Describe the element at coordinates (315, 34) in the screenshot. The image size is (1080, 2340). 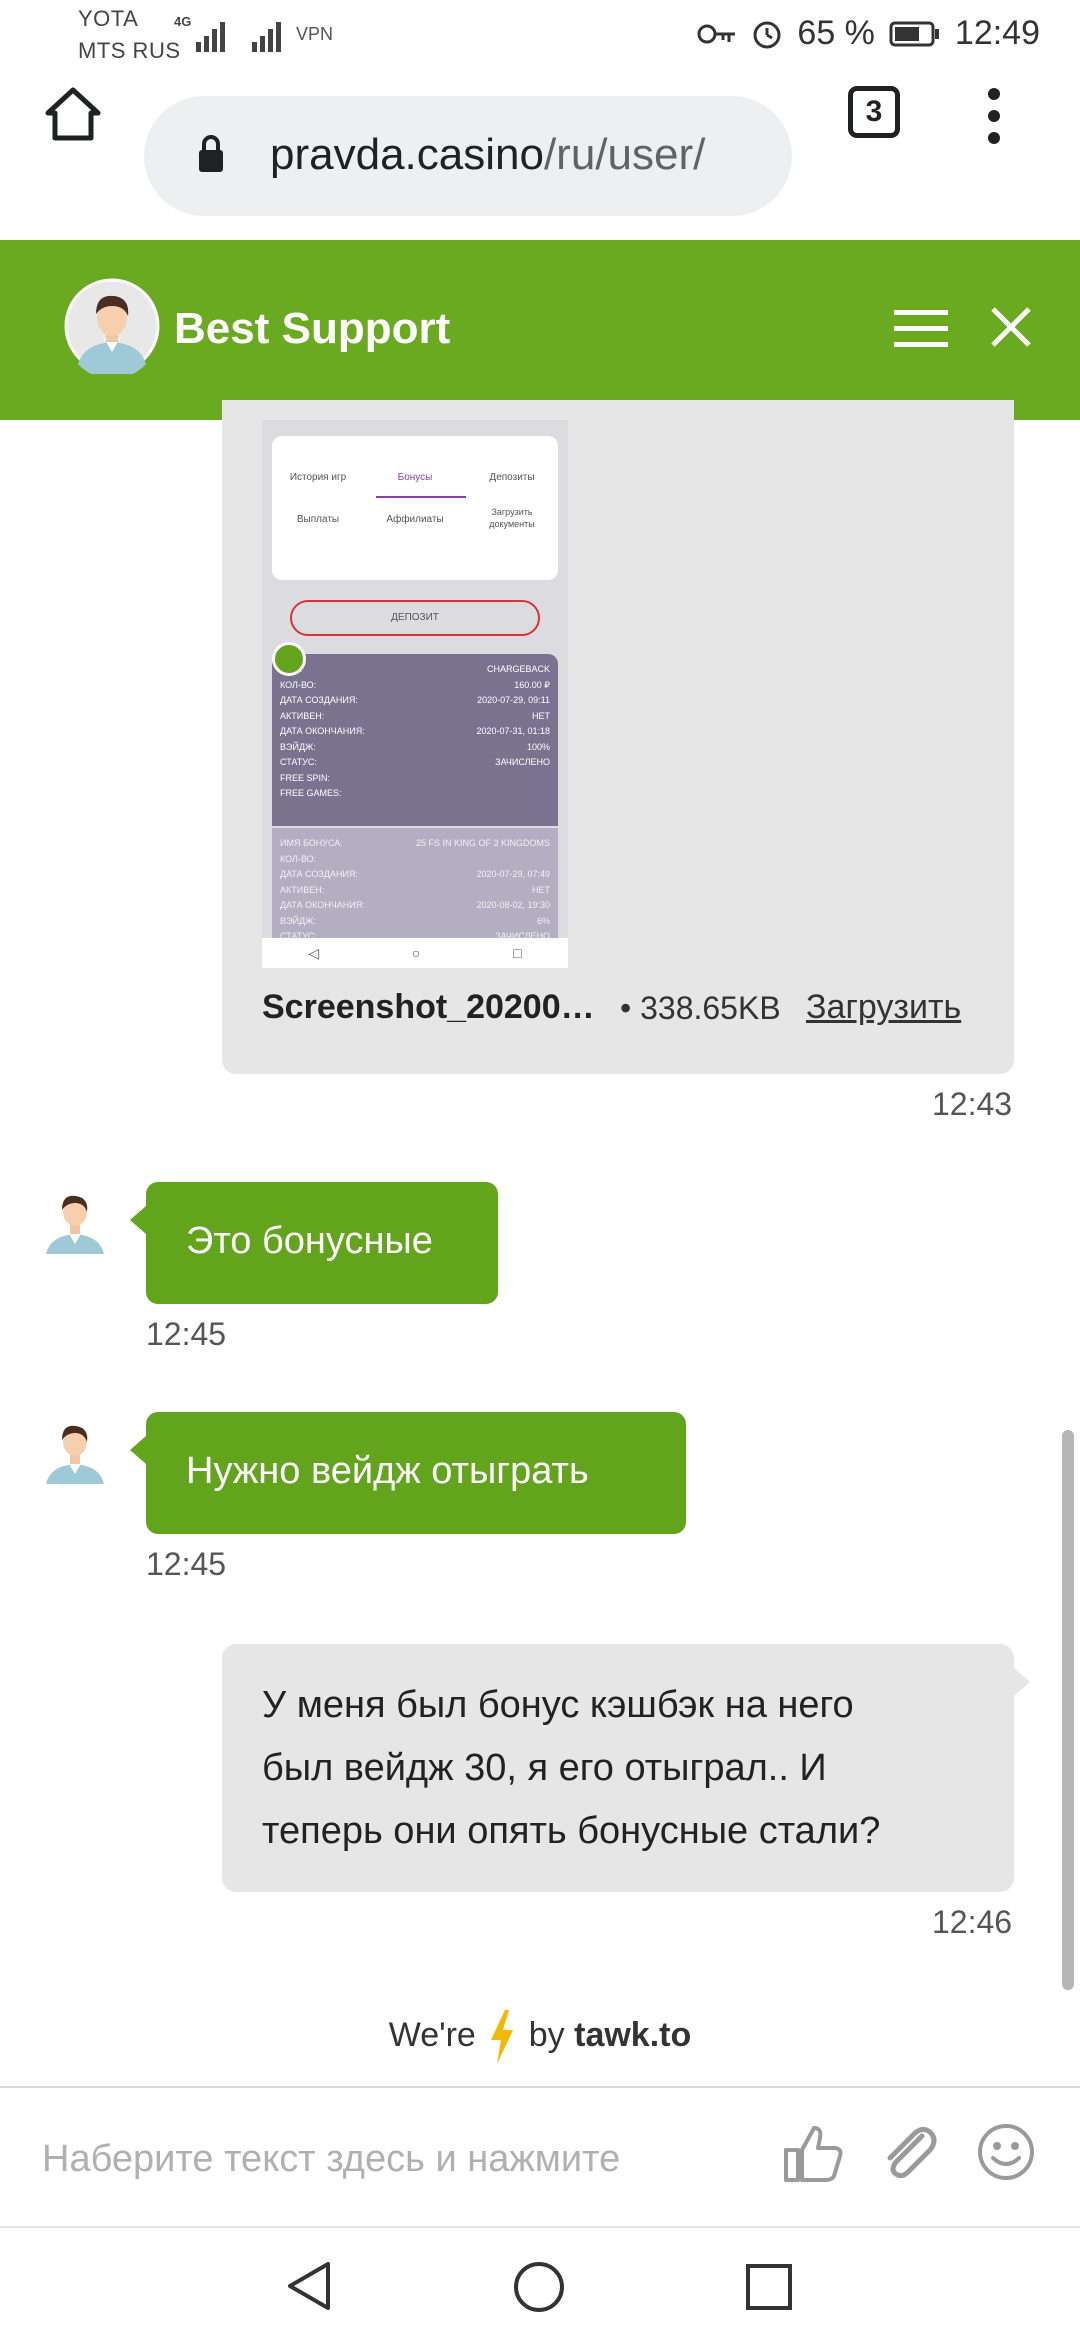
I see `vpn-label: VPN` at that location.